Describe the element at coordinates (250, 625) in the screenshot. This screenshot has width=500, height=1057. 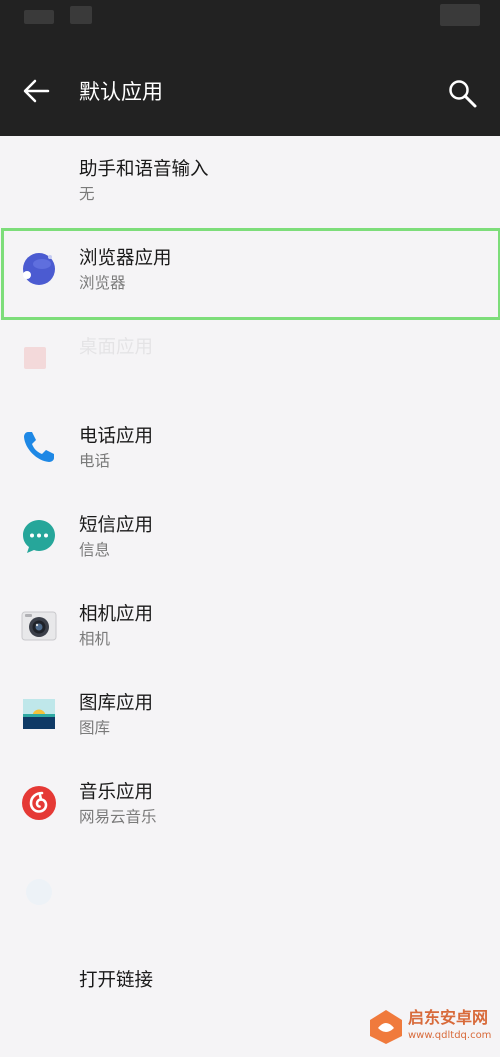
I see `list-item-camera: 相机应用 相机` at that location.